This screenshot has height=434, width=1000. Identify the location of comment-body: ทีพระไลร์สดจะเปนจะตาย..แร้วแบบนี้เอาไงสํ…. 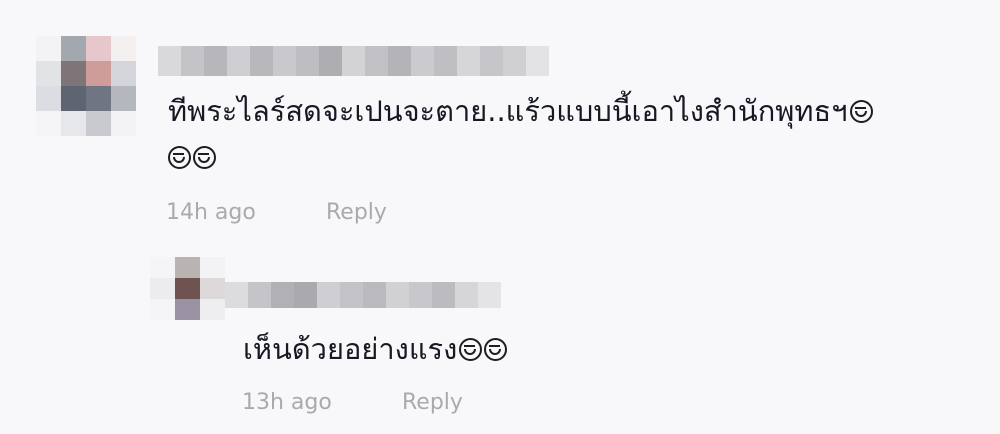
(508, 111).